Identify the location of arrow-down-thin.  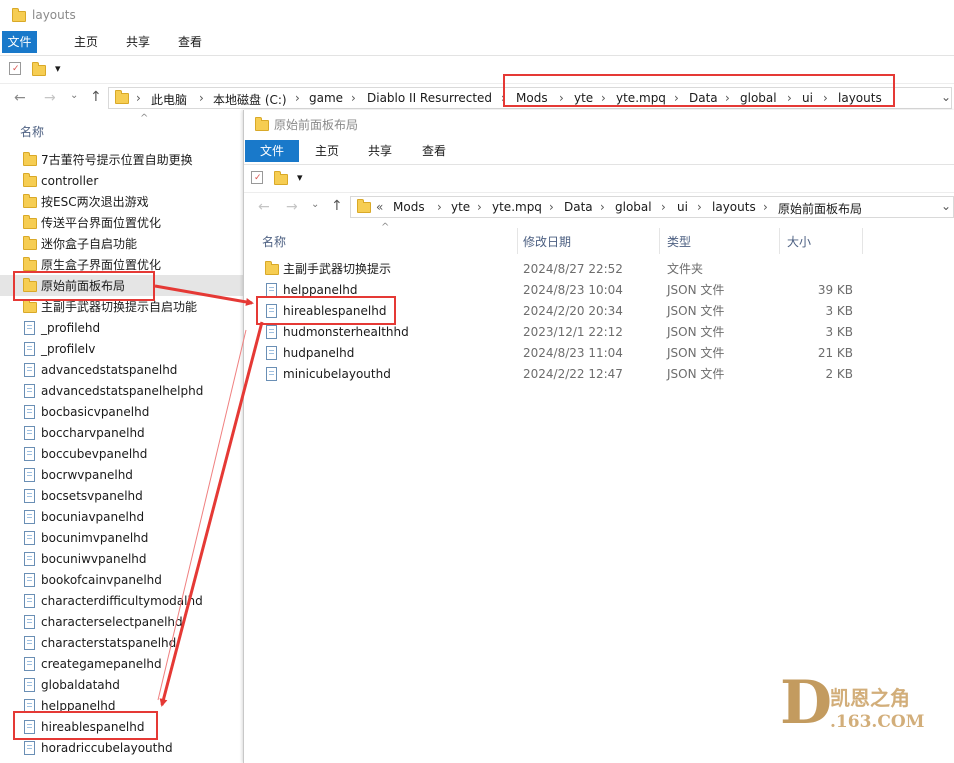
(202, 515).